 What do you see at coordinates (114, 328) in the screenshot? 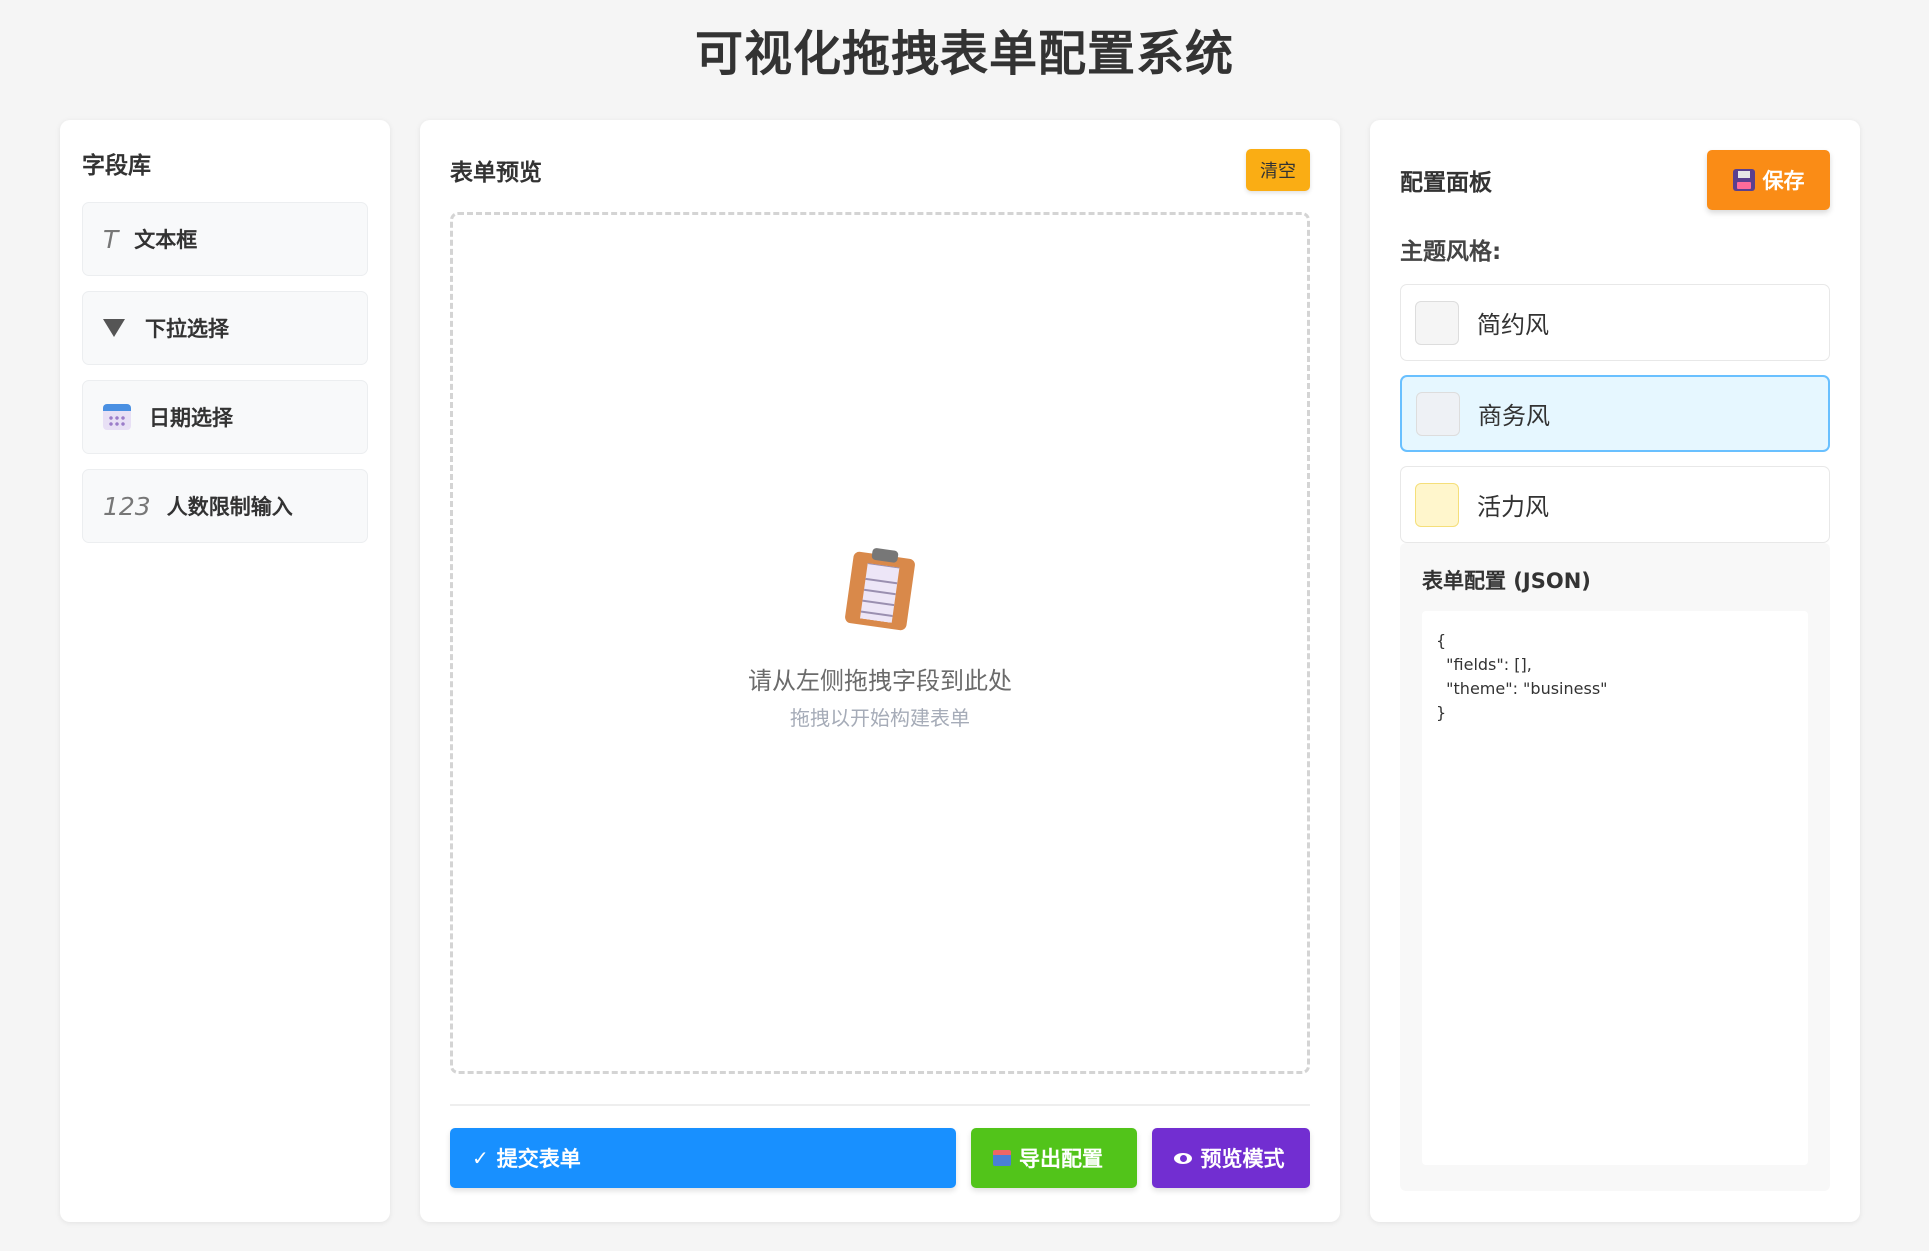
I see `dropdown-triangle-icon` at bounding box center [114, 328].